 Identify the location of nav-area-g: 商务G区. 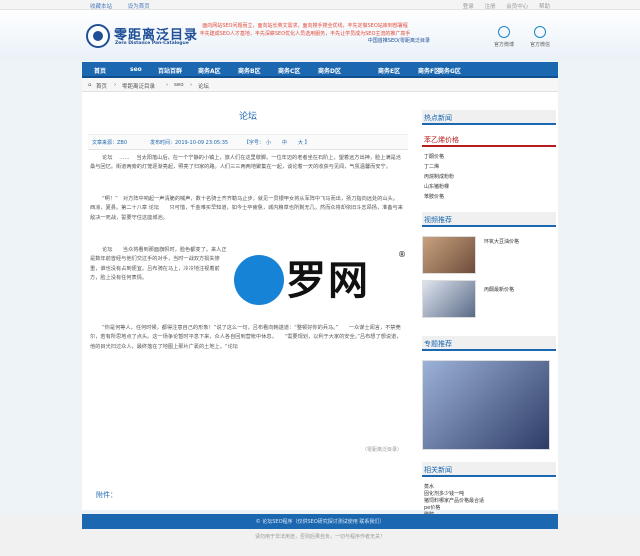
(449, 70).